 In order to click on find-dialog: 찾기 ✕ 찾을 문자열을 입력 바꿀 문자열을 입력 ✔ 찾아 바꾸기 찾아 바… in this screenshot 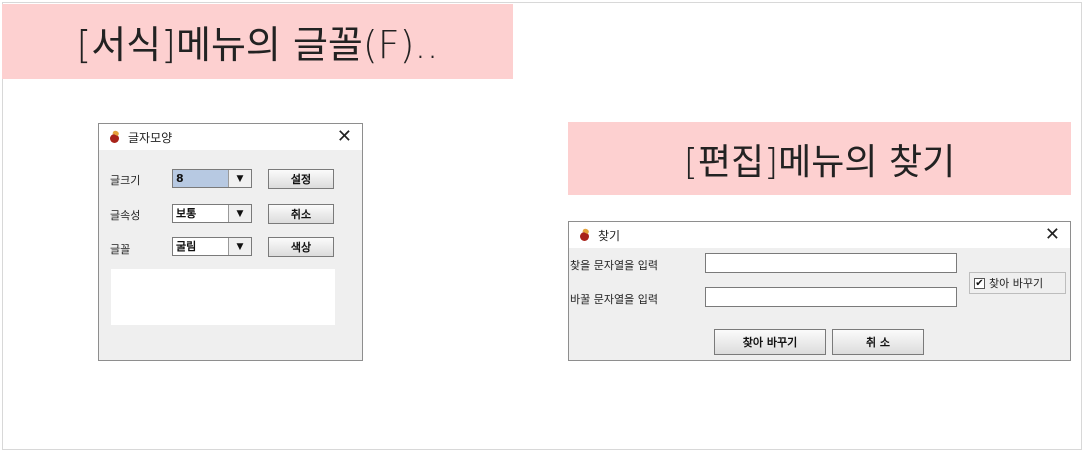, I will do `click(819, 291)`.